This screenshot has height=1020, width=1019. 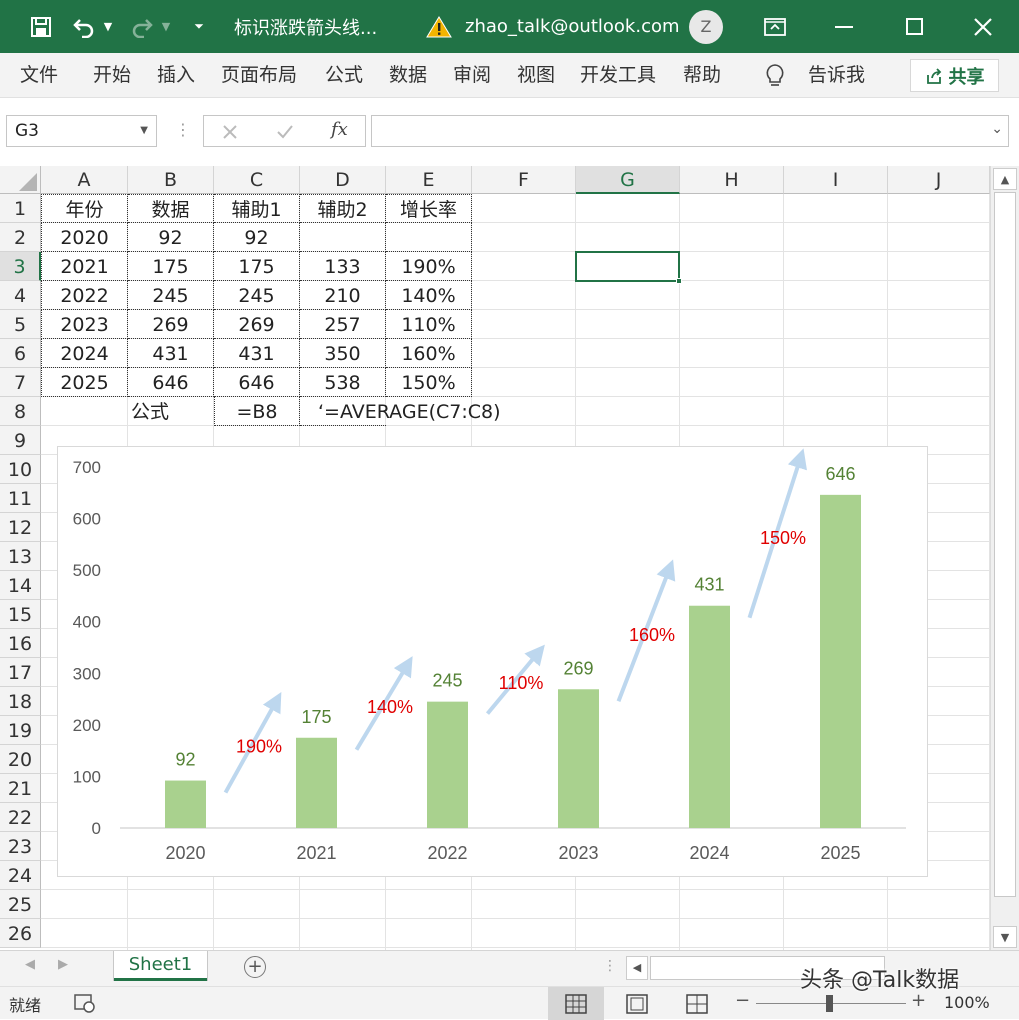 What do you see at coordinates (171, 266) in the screenshot?
I see `cell-B3: 175` at bounding box center [171, 266].